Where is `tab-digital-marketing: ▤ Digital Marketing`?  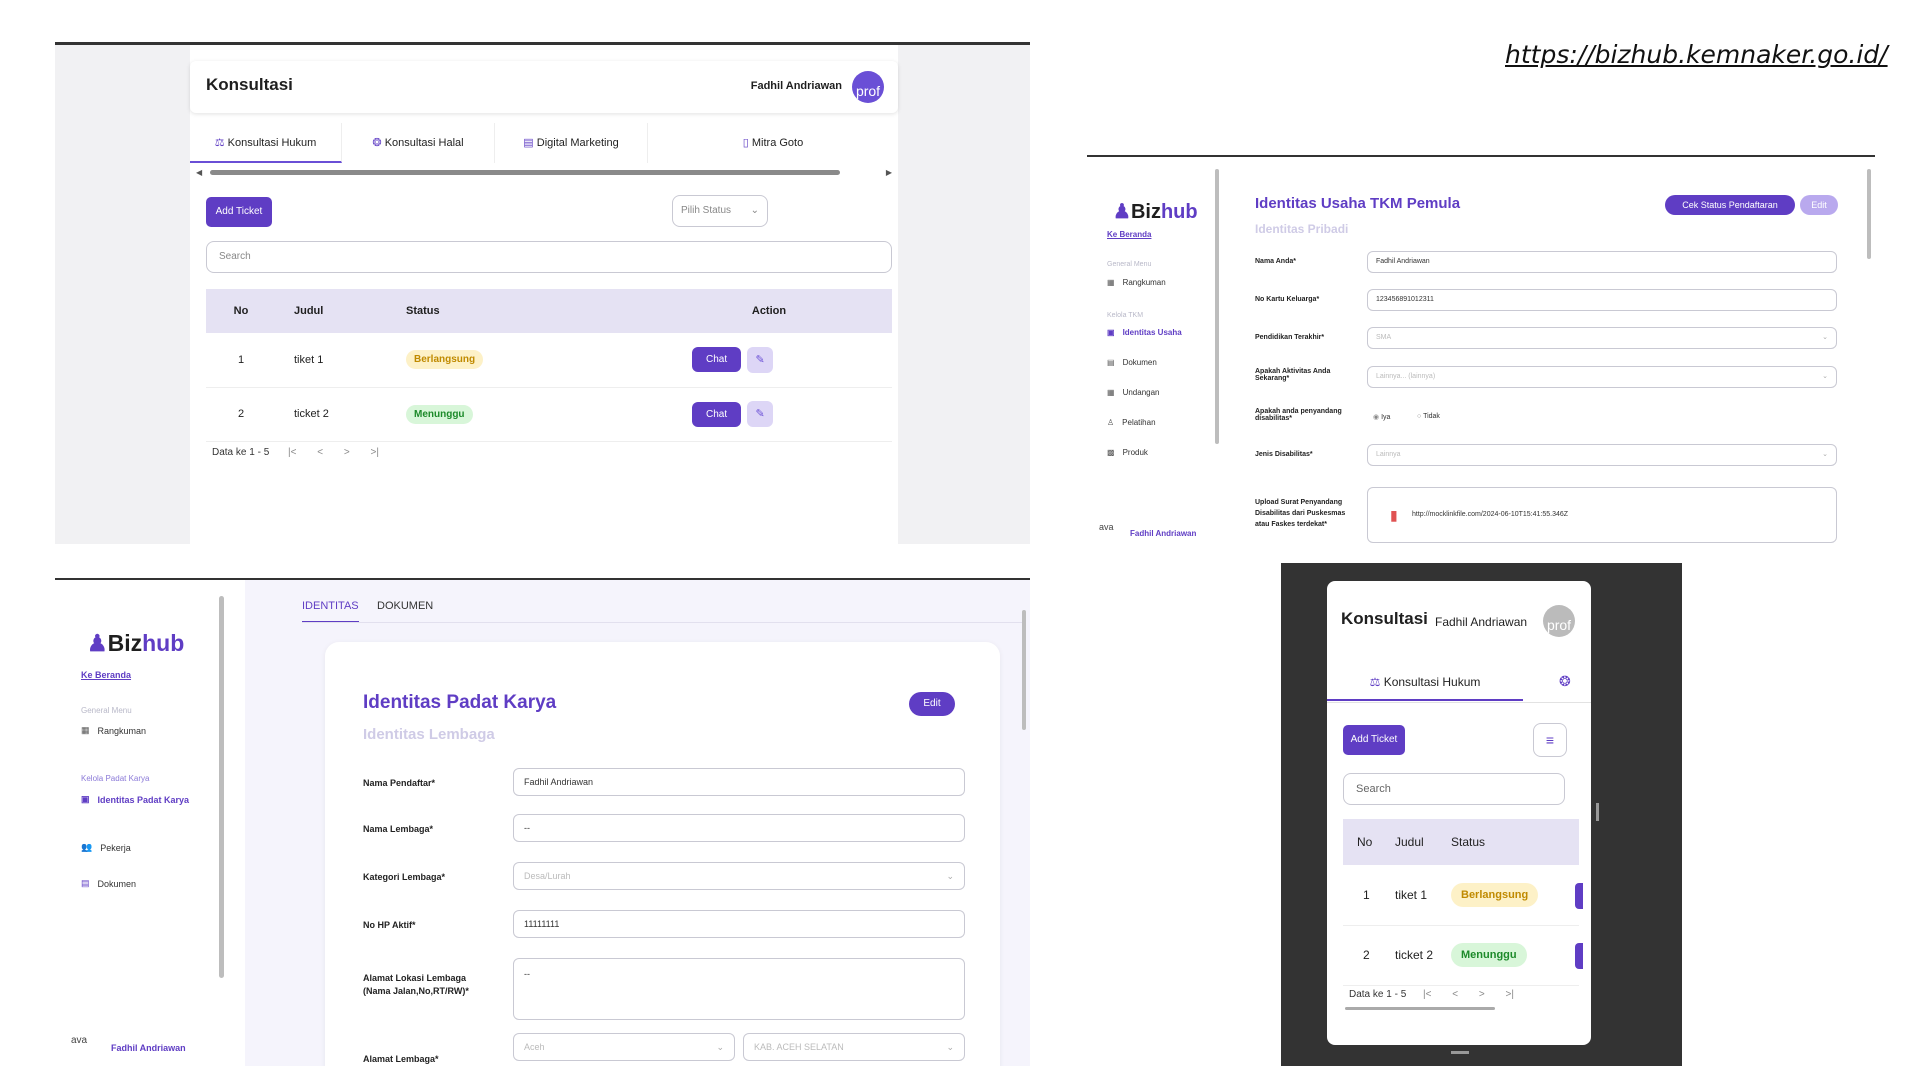 tab-digital-marketing: ▤ Digital Marketing is located at coordinates (571, 143).